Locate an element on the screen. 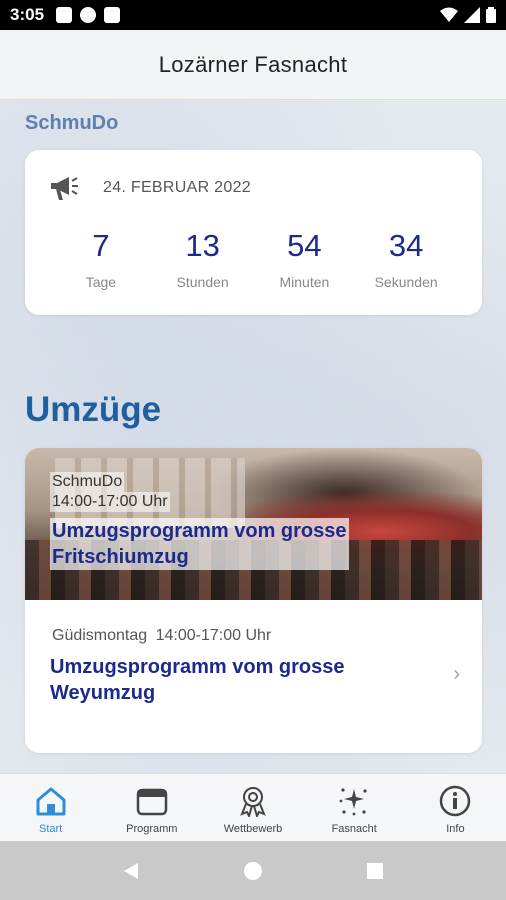 The width and height of the screenshot is (506, 900). countdown-label: Stunden is located at coordinates (202, 282).